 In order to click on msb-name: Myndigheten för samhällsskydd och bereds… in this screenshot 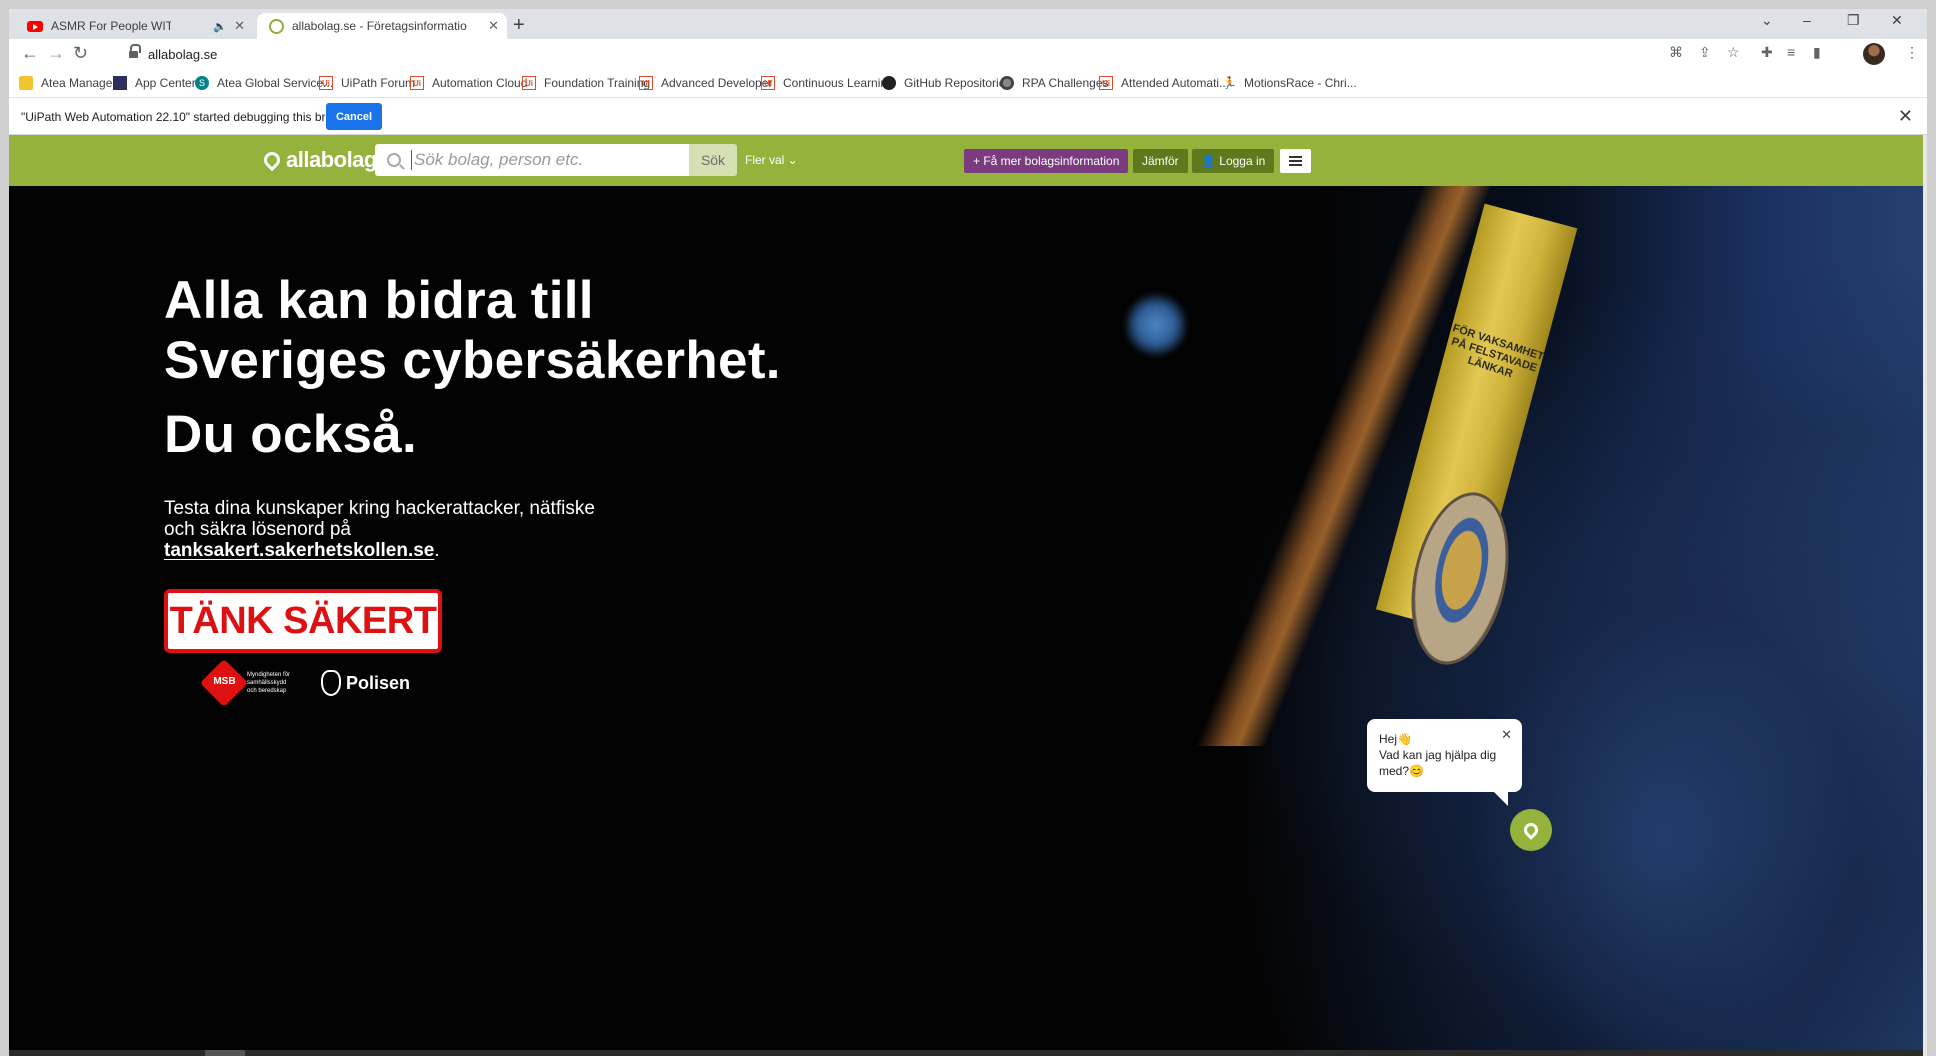, I will do `click(269, 683)`.